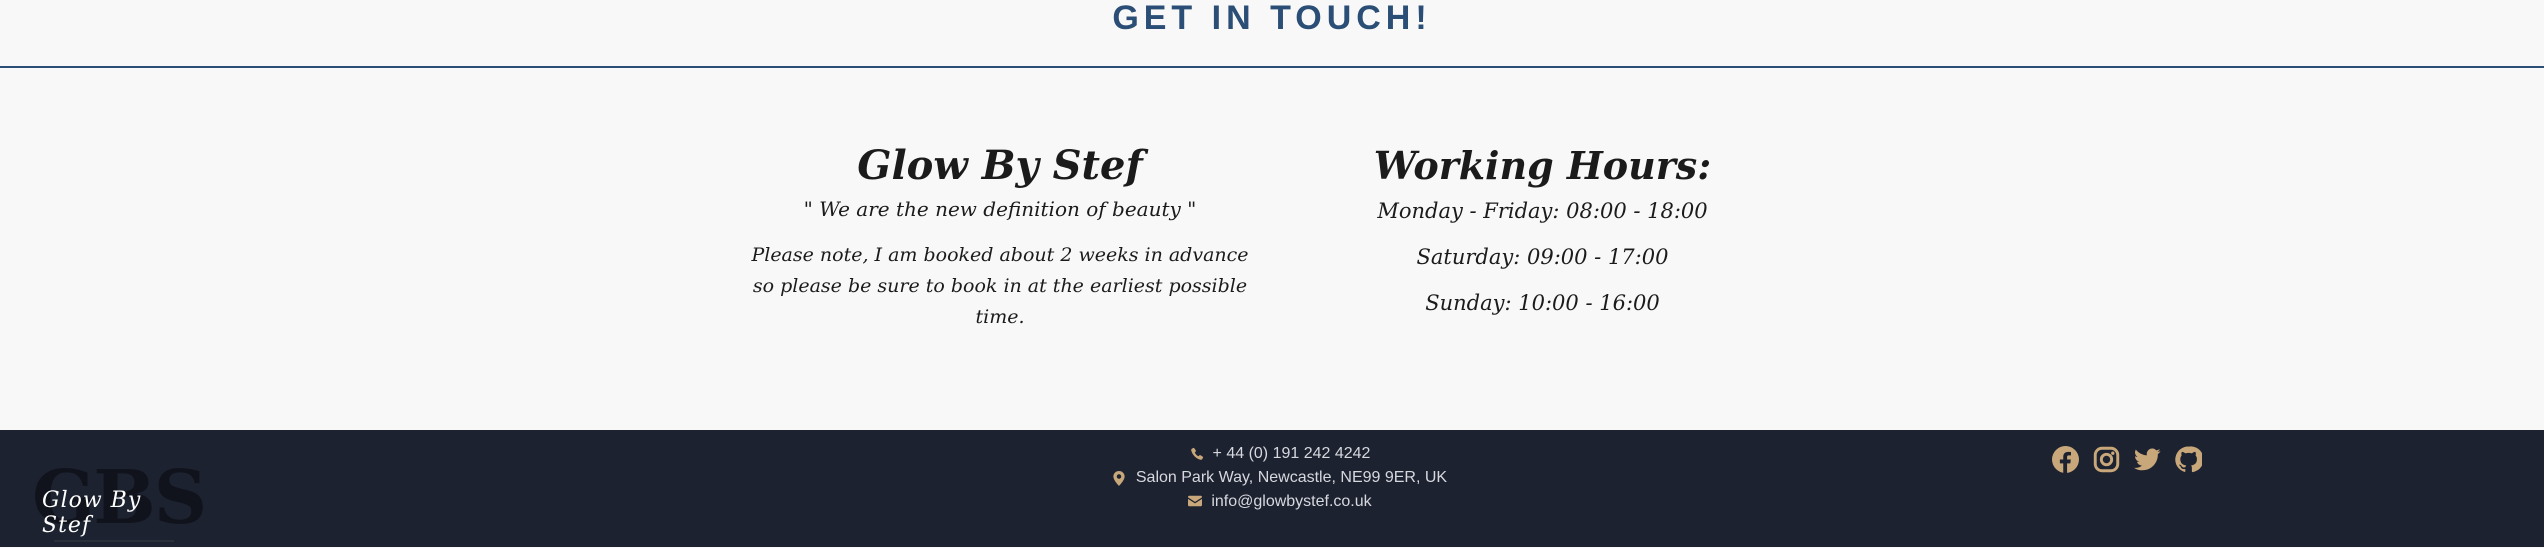 Image resolution: width=2544 pixels, height=548 pixels. What do you see at coordinates (1291, 453) in the screenshot?
I see `contact-phone: + 44 (0) 191 242 4242` at bounding box center [1291, 453].